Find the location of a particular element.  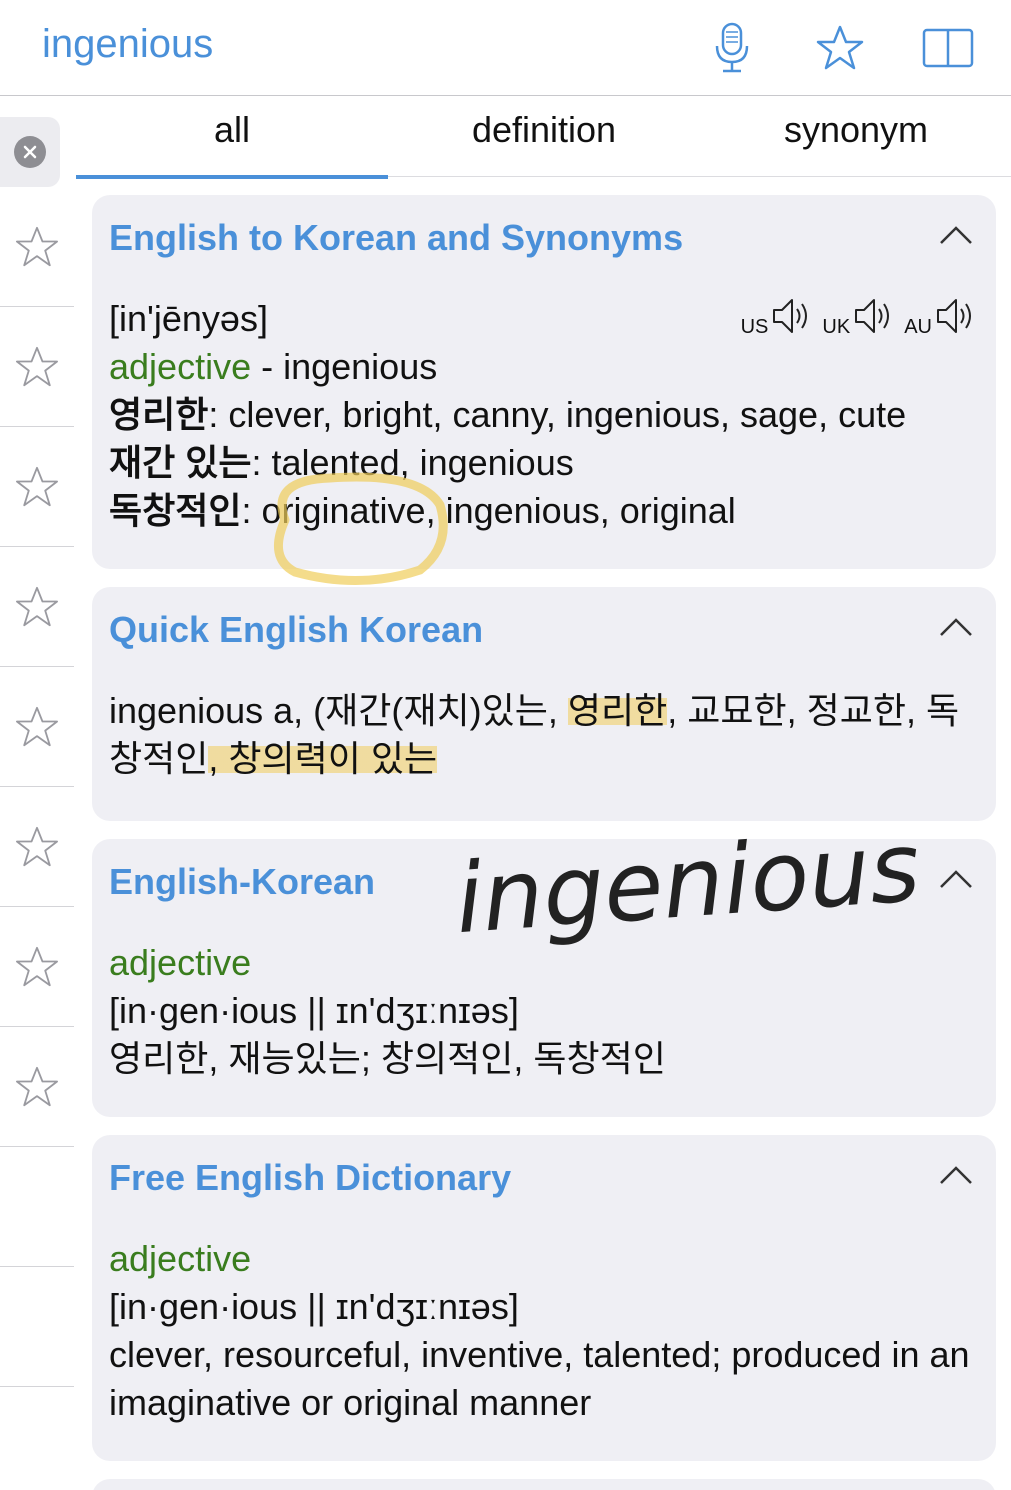

korean-sense: 독창적인 is located at coordinates (175, 510).